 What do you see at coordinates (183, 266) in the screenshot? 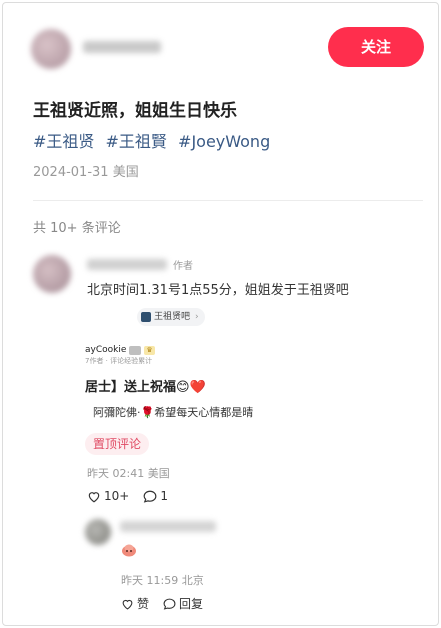
I see `author-badge: 作者` at bounding box center [183, 266].